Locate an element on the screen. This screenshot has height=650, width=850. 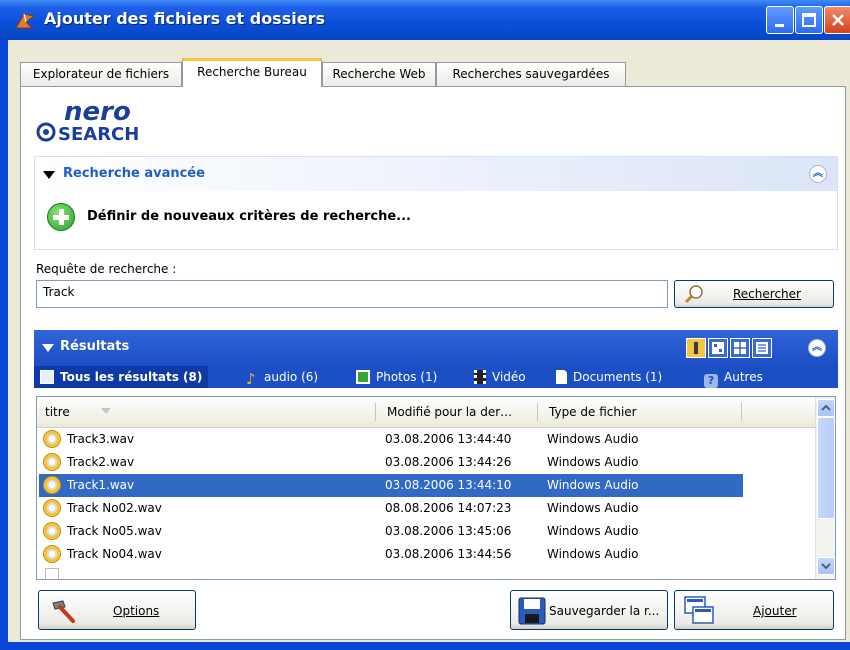
window-title: Ajouter des fichiers et dossiers is located at coordinates (184, 18).